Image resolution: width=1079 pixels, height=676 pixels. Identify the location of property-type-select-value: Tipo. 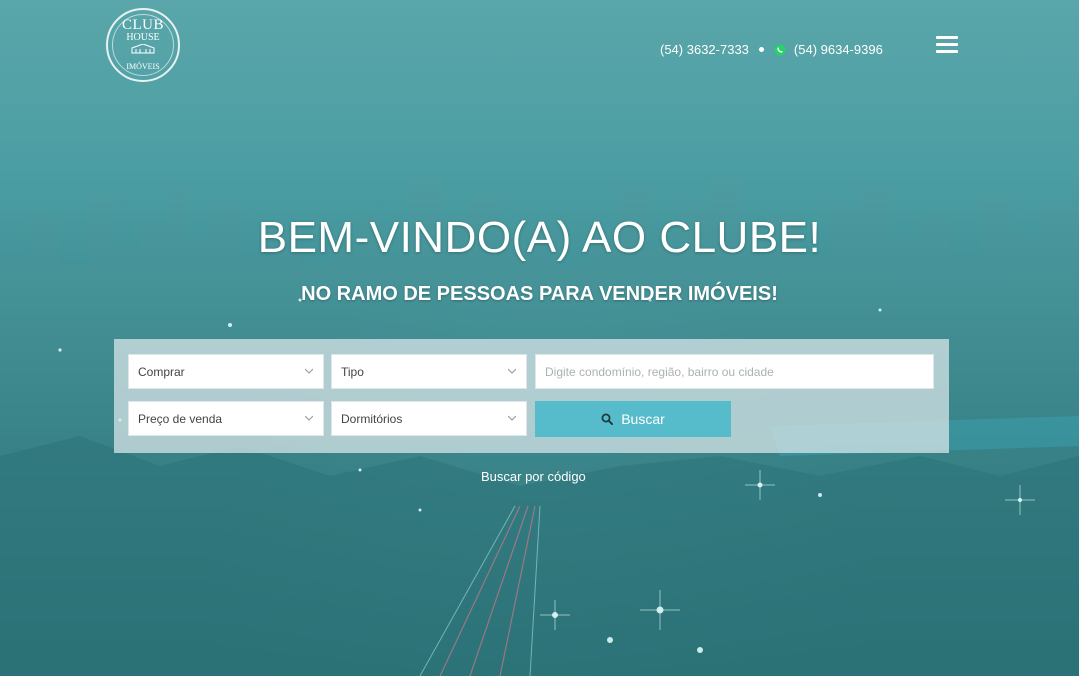
(352, 371).